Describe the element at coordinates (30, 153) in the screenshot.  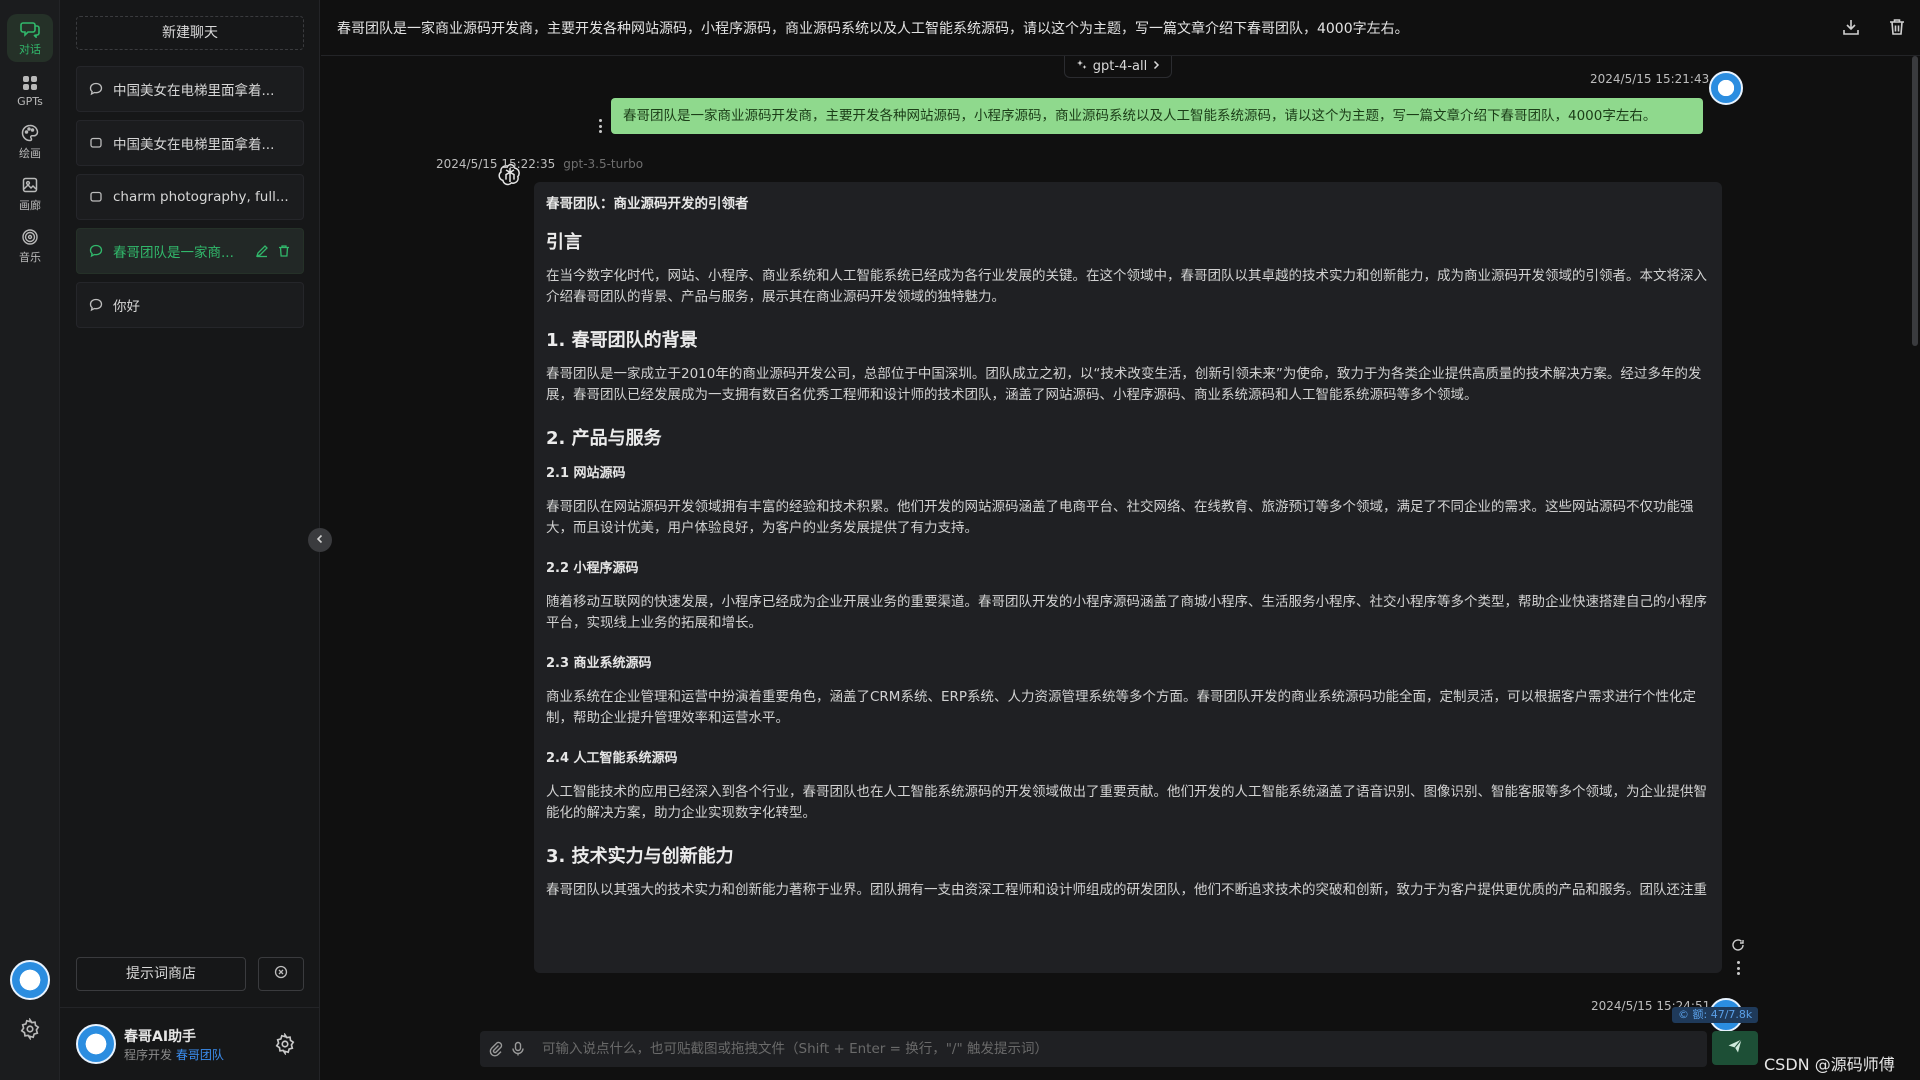
I see `rail-item-label: 绘画` at that location.